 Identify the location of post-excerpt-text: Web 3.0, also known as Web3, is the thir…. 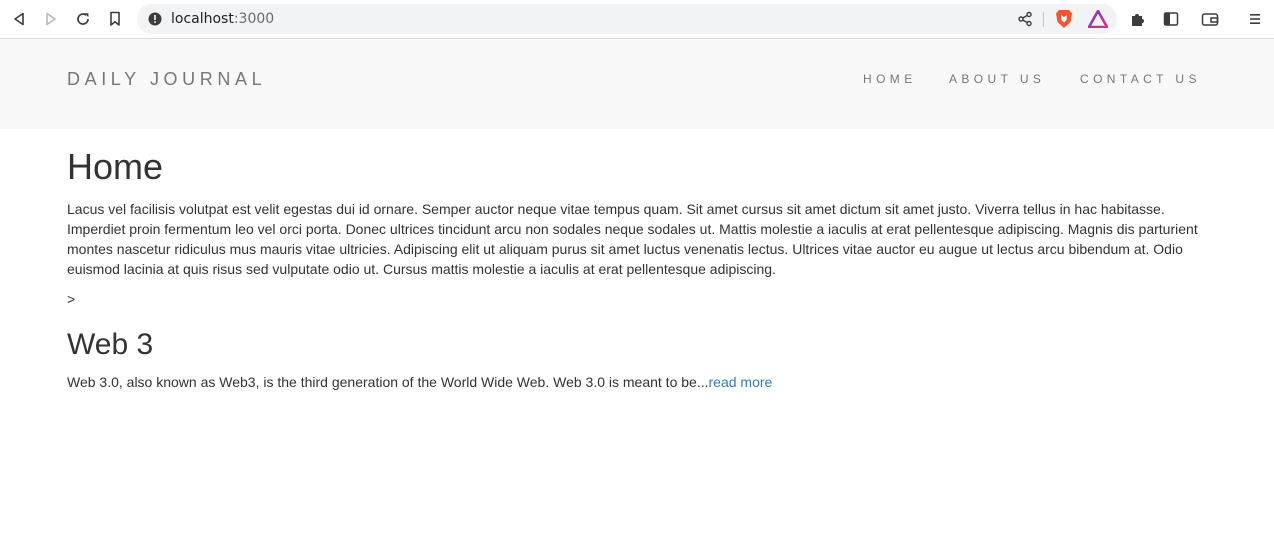
(388, 382).